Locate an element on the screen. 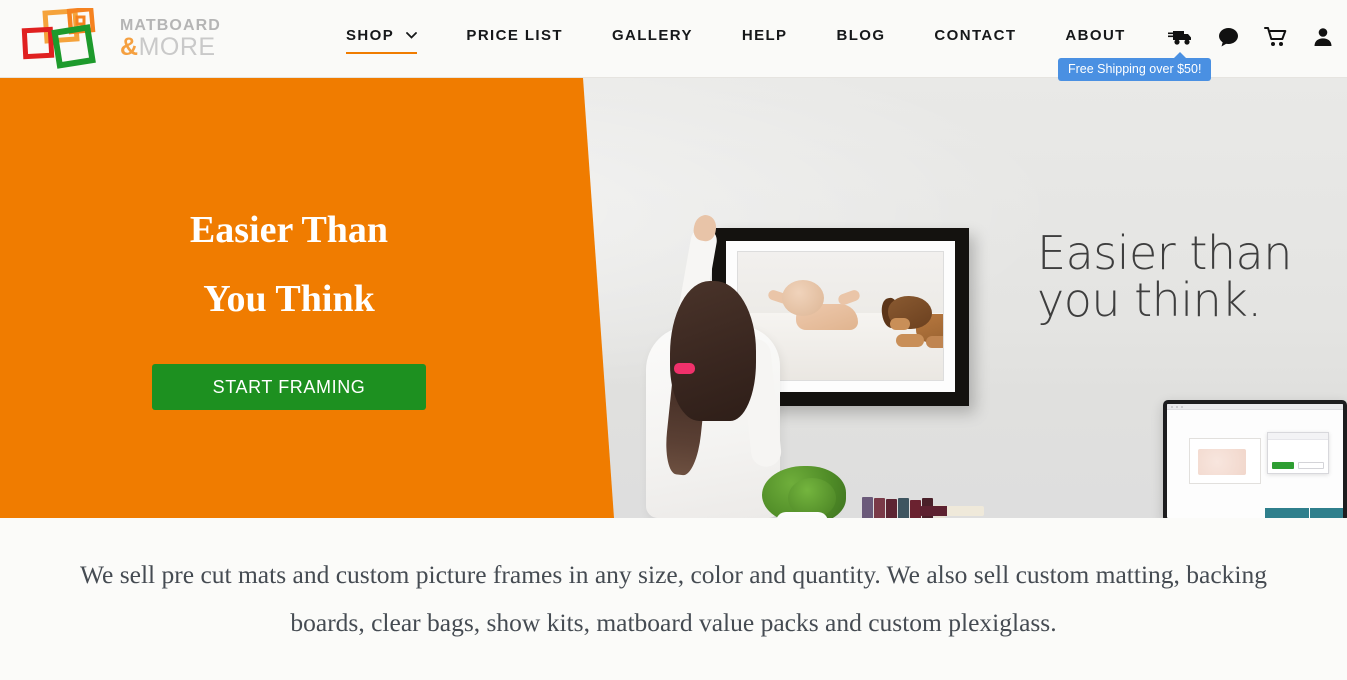  designer-canvas is located at coordinates (1225, 461).